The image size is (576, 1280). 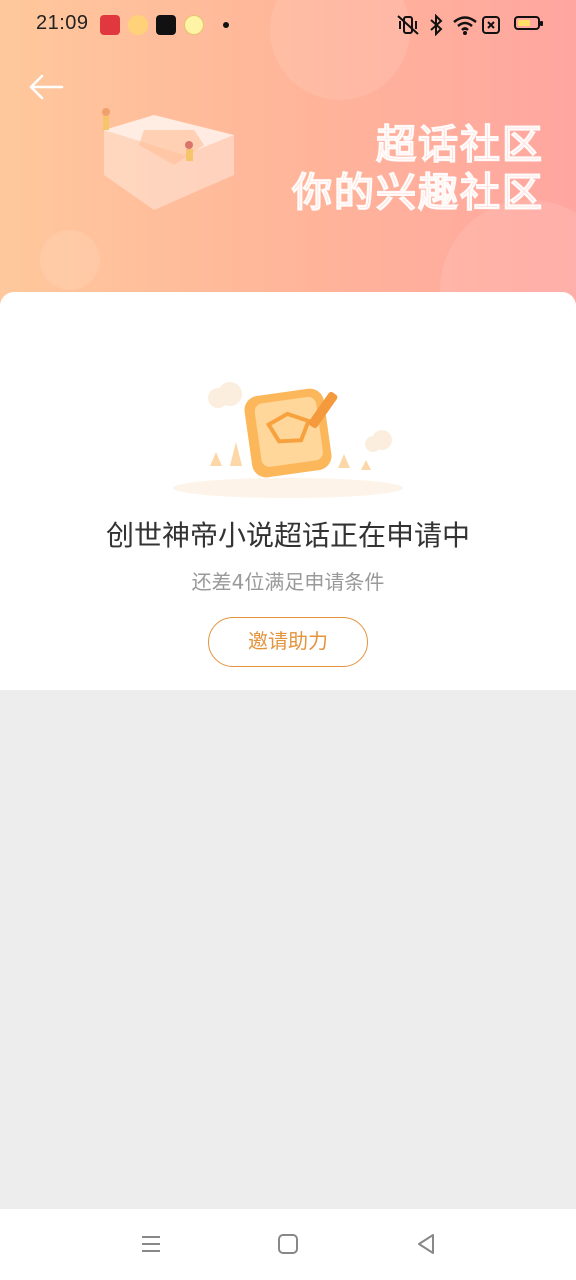 What do you see at coordinates (46, 87) in the screenshot?
I see `back-arrow-icon` at bounding box center [46, 87].